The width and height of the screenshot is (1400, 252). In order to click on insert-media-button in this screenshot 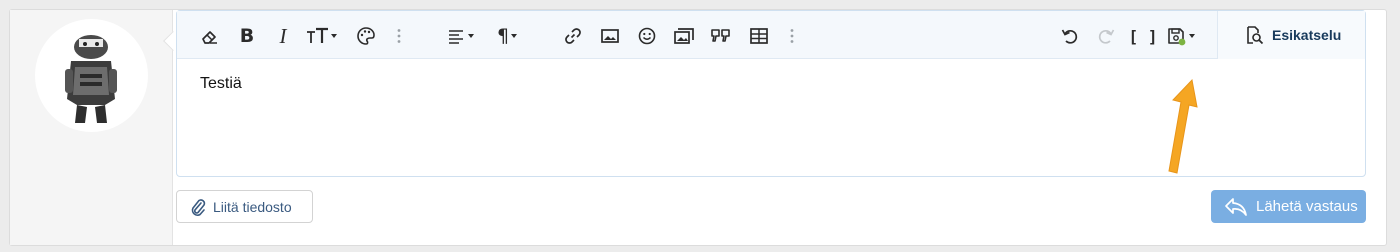, I will do `click(684, 36)`.